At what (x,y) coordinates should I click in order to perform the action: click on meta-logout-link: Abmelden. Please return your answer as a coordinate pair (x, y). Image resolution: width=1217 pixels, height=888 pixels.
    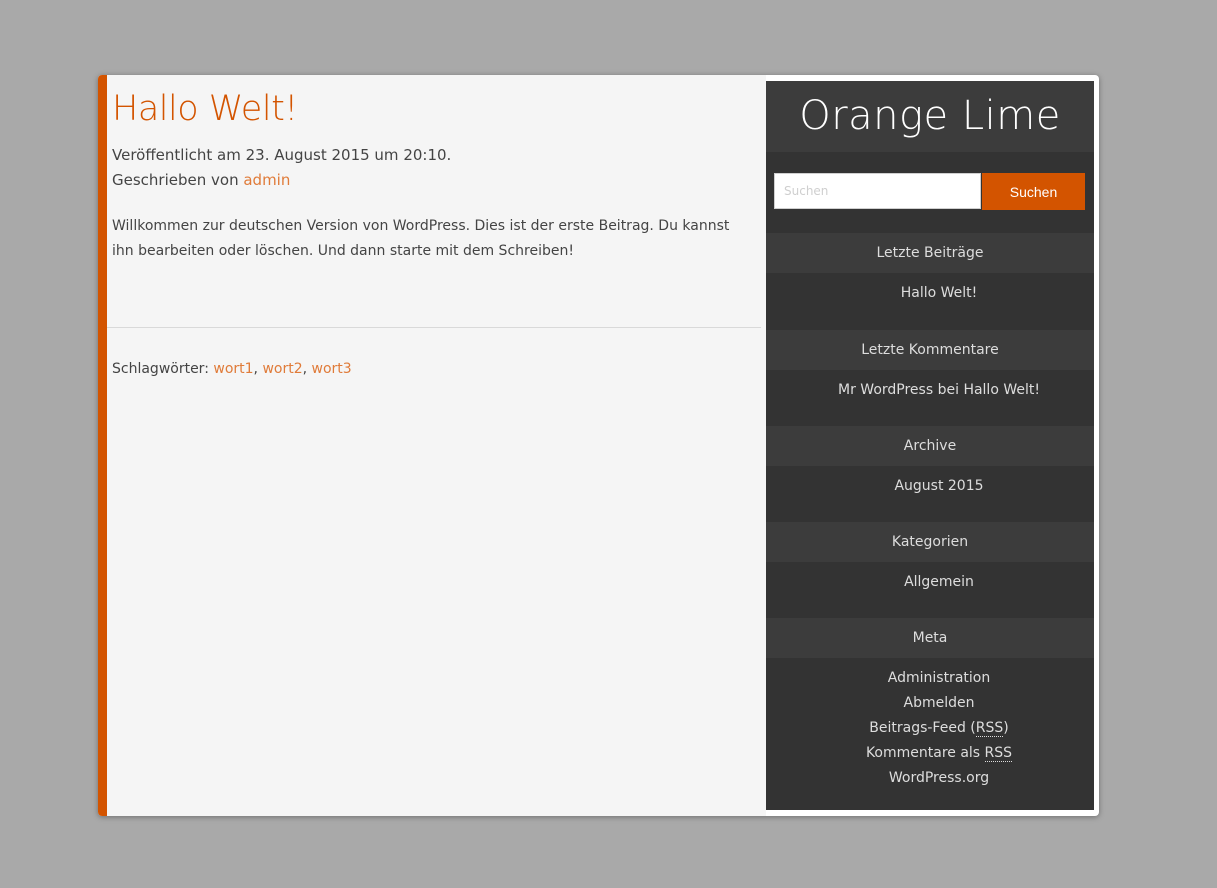
    Looking at the image, I should click on (939, 703).